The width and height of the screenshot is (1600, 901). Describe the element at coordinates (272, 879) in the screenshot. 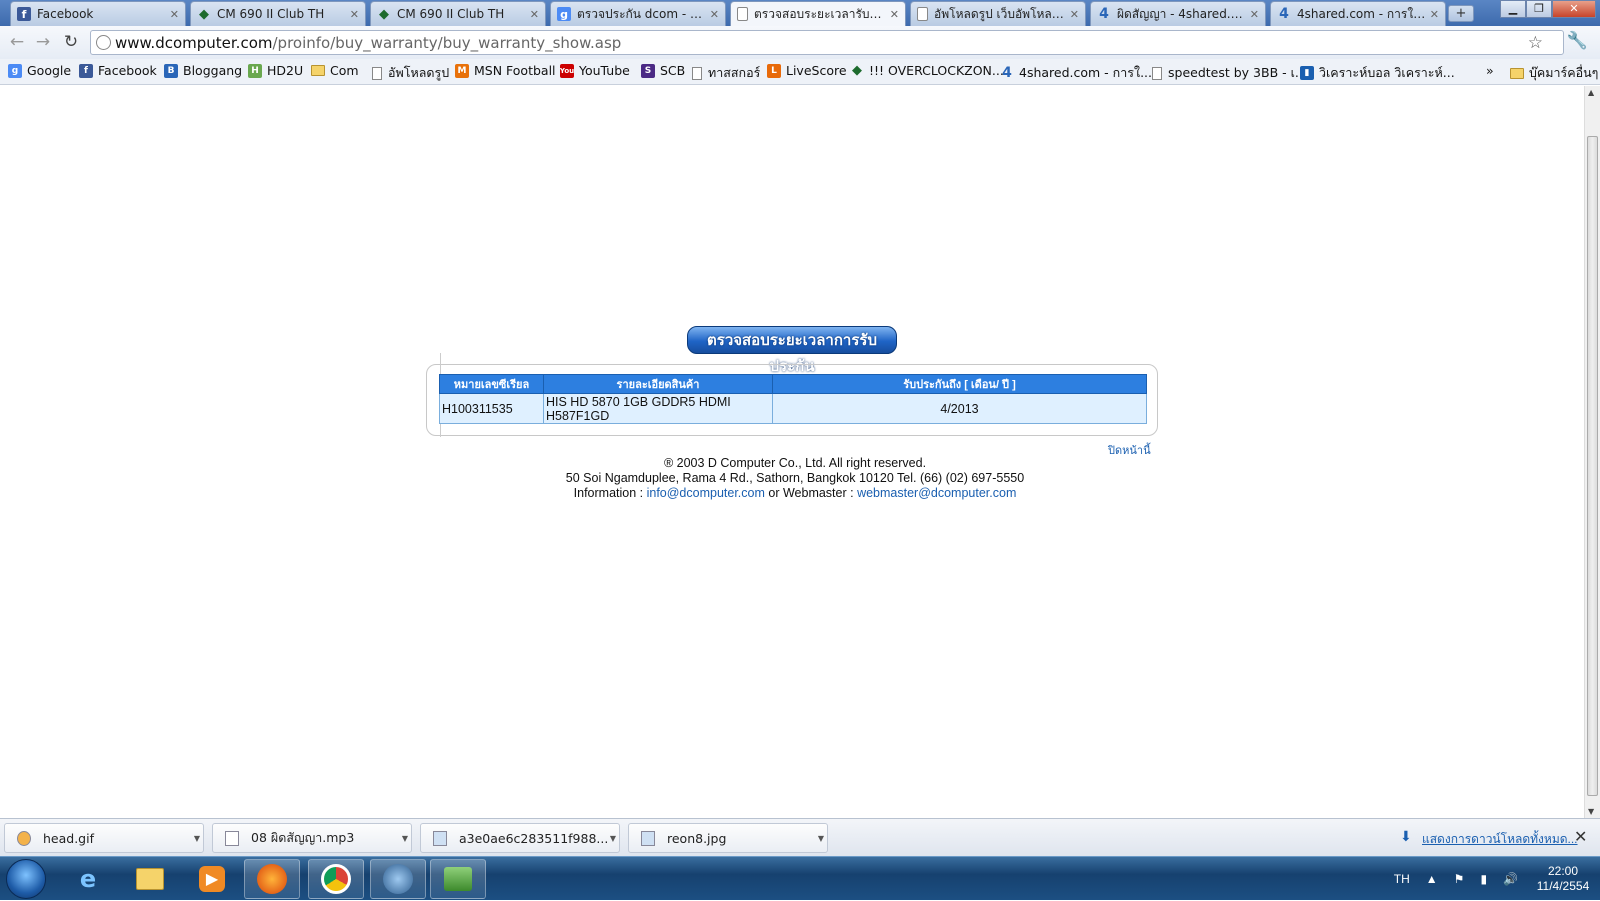

I see `taskbar-firefox` at that location.